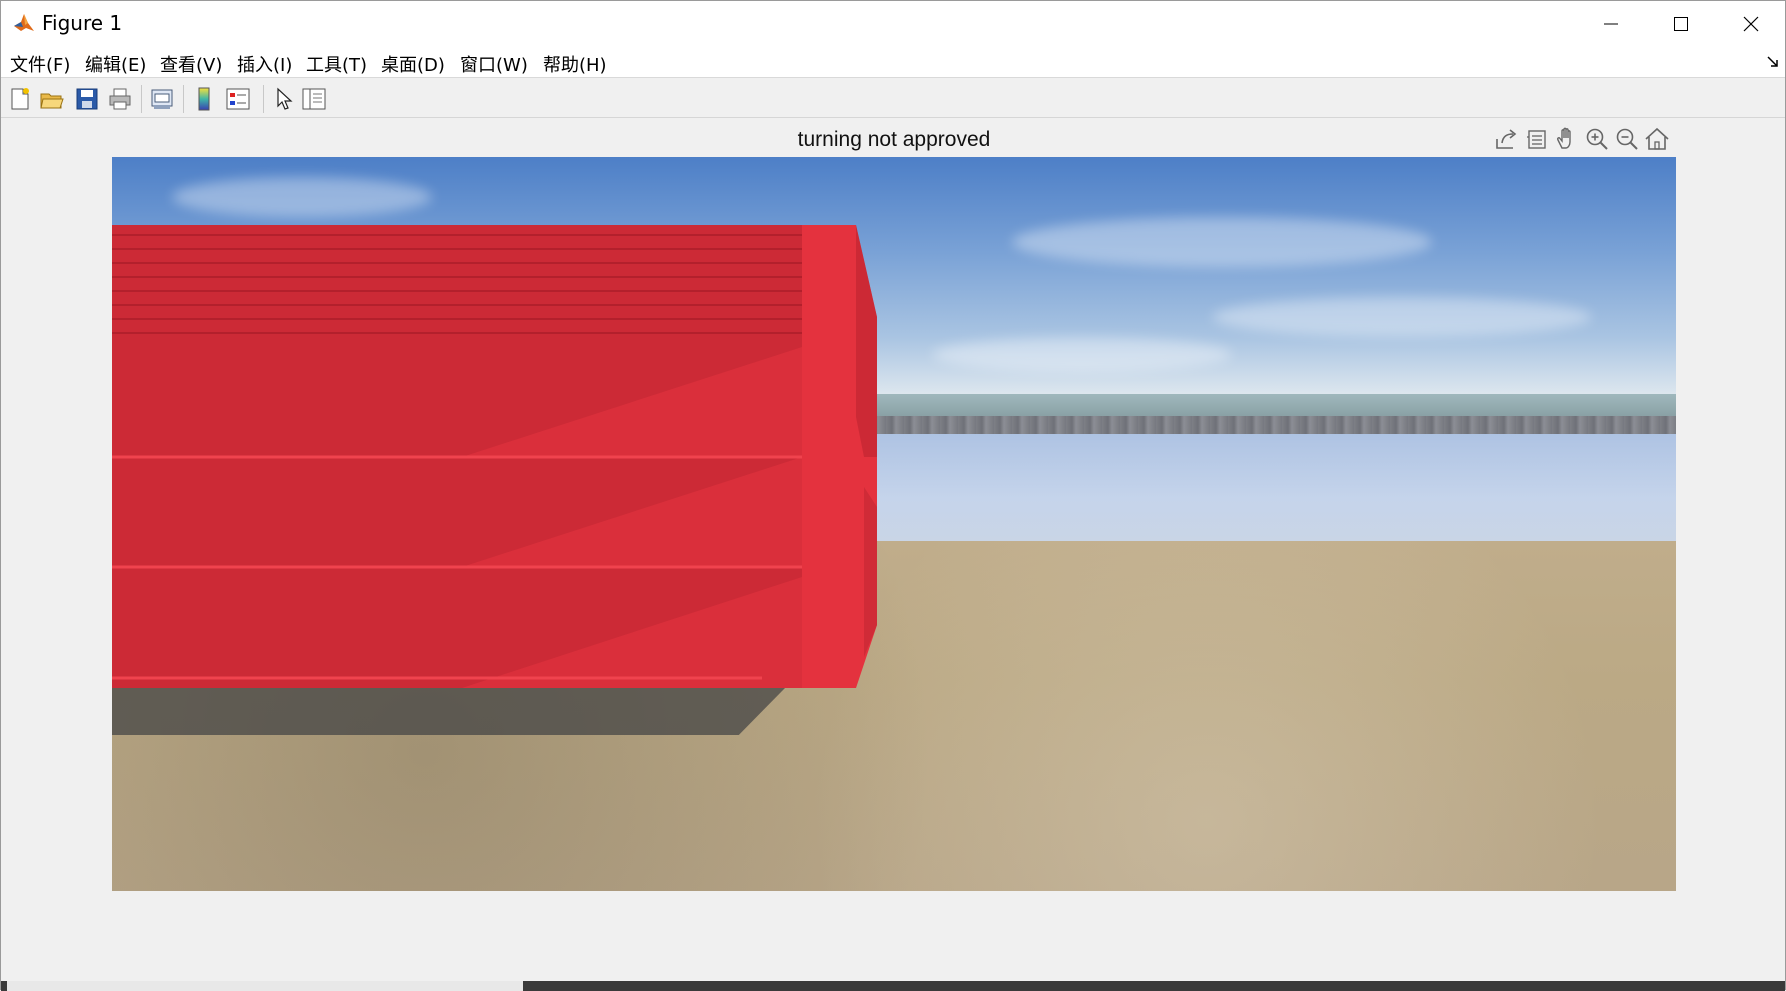  Describe the element at coordinates (494, 64) in the screenshot. I see `menu-window: 窗口(W)` at that location.